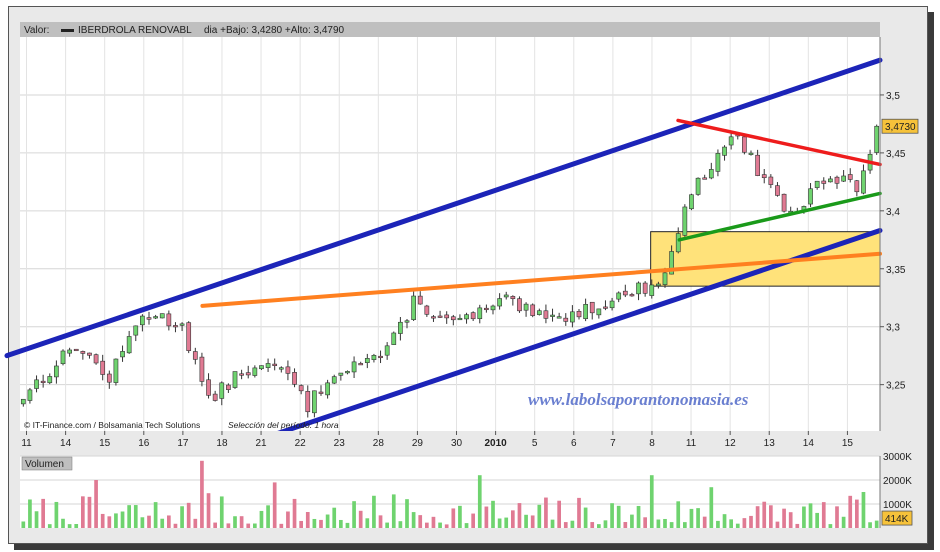 Image resolution: width=940 pixels, height=552 pixels. What do you see at coordinates (897, 519) in the screenshot?
I see `volume-last-label: 414K` at bounding box center [897, 519].